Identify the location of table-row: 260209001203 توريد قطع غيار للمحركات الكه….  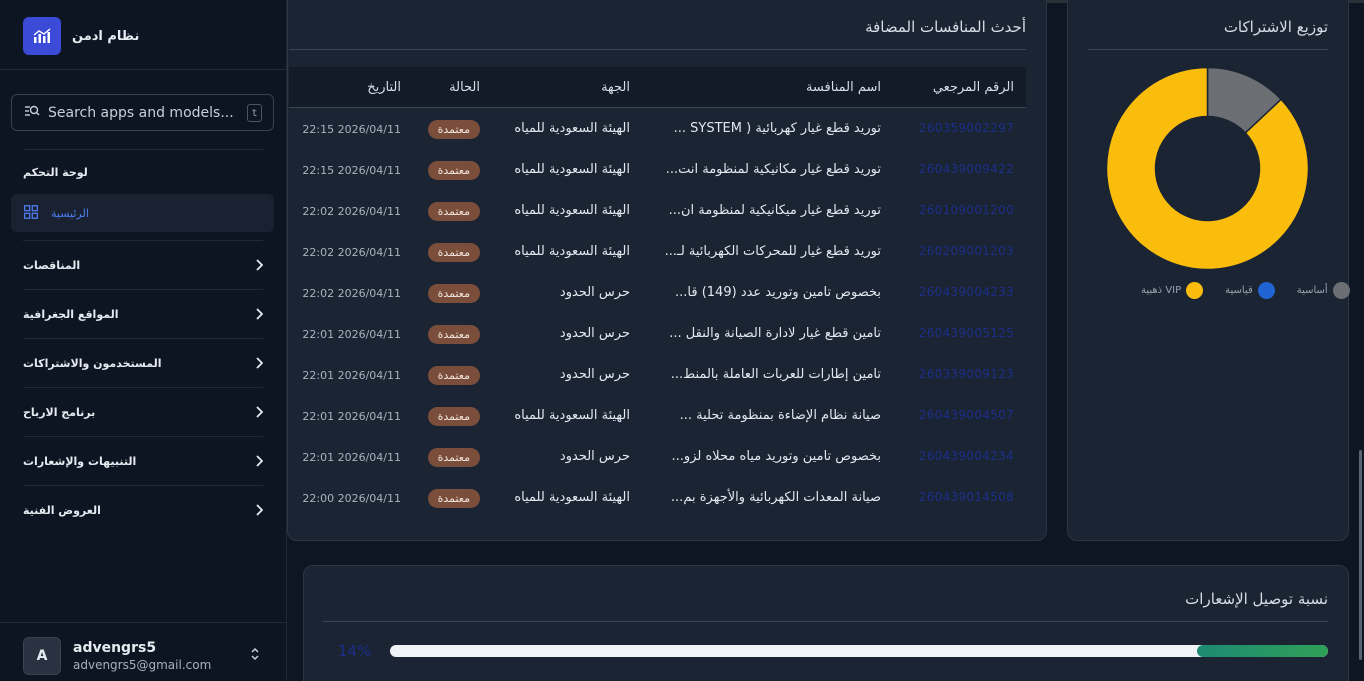
(657, 251).